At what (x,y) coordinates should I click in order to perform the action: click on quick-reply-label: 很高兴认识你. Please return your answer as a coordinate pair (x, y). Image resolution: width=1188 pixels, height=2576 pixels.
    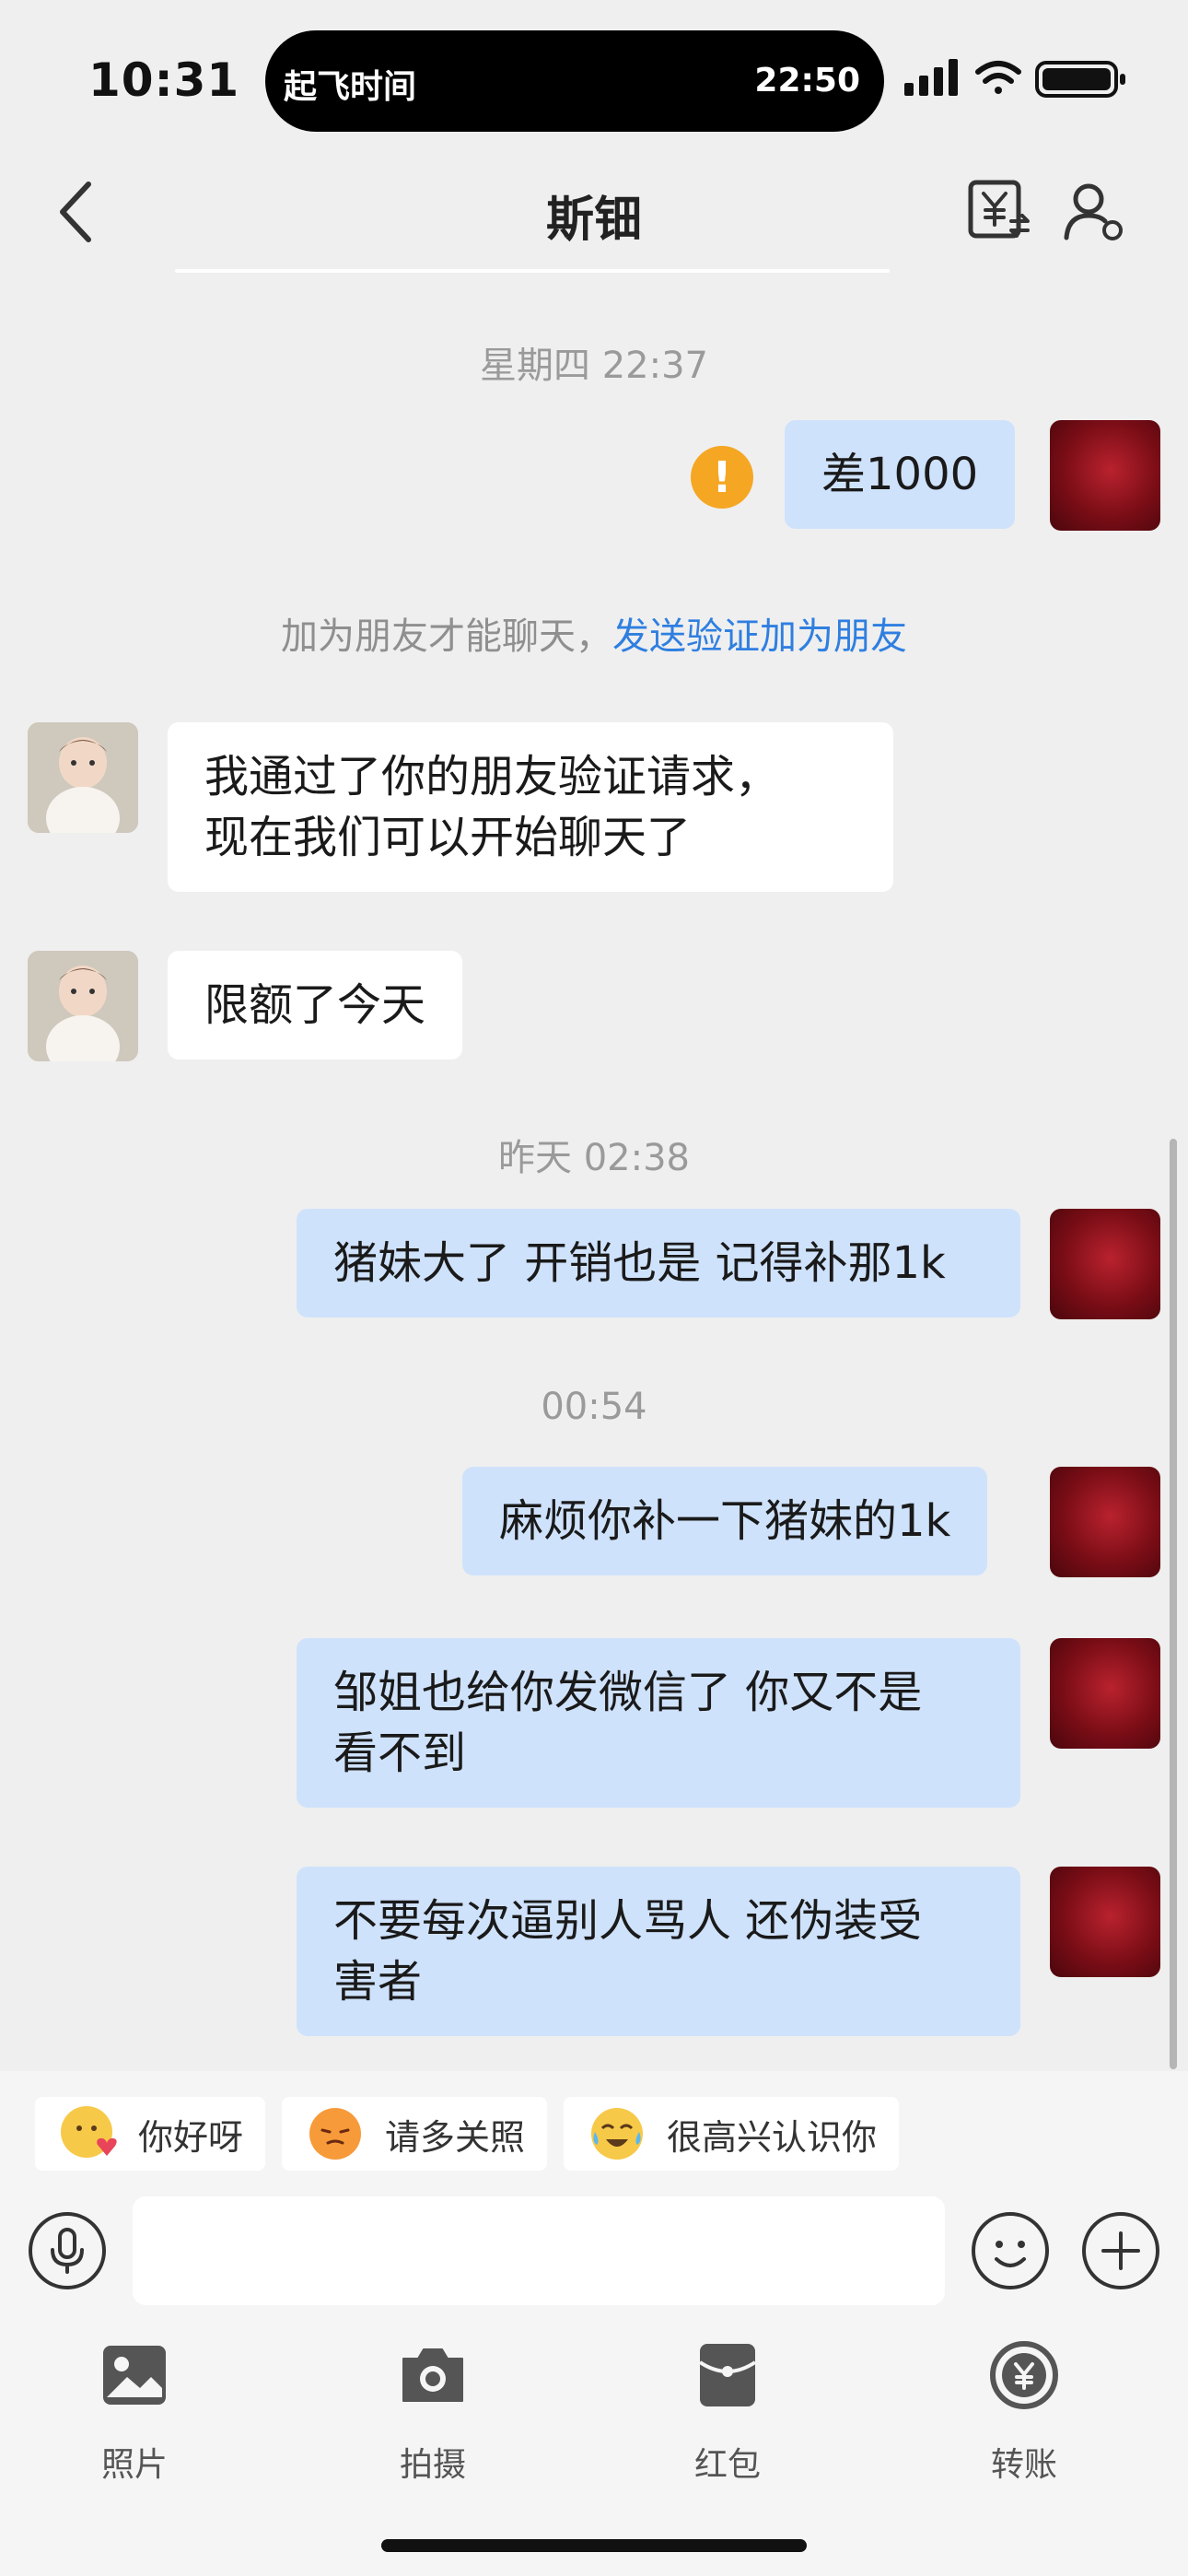
    Looking at the image, I should click on (772, 2137).